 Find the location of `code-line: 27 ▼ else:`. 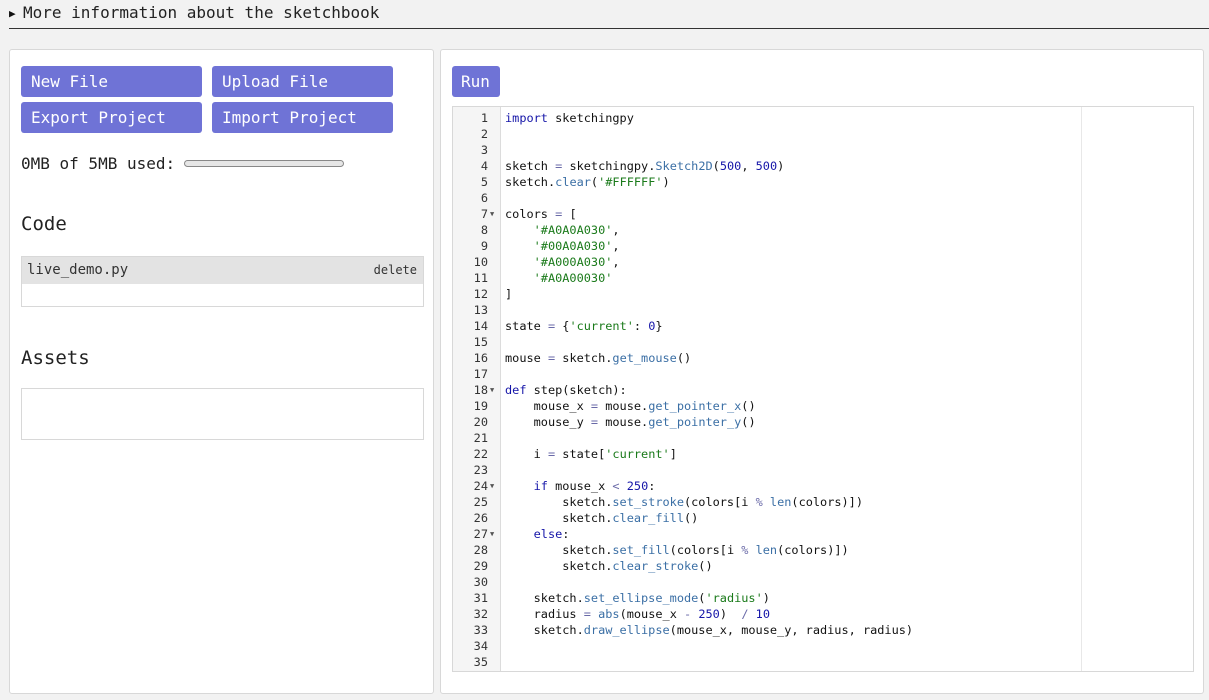

code-line: 27 ▼ else: is located at coordinates (823, 534).